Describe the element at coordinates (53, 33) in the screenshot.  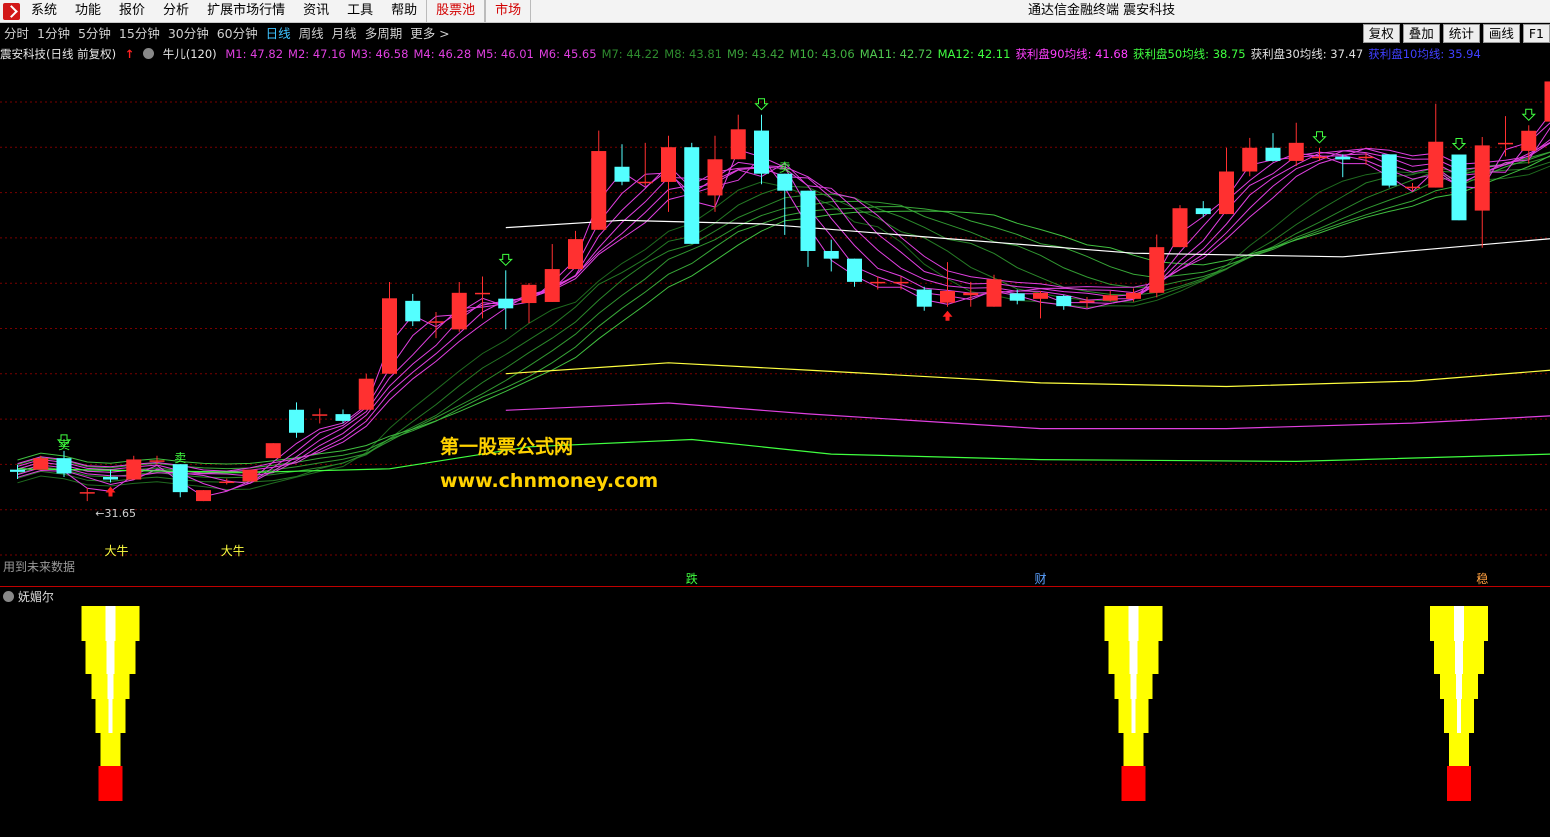
I see `period-tab: 1分钟` at that location.